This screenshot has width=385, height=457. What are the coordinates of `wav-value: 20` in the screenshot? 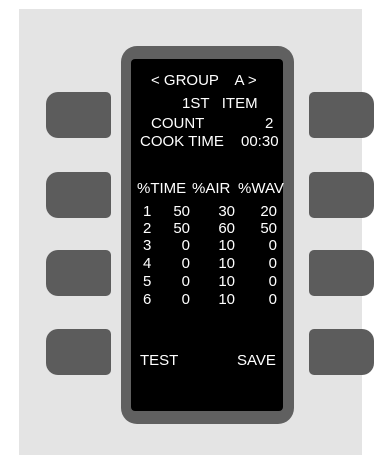 It's located at (268, 211).